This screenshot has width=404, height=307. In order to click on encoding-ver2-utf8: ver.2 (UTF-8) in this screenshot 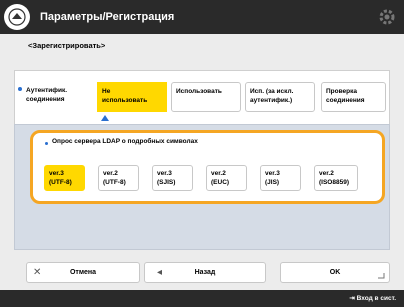, I will do `click(118, 178)`.